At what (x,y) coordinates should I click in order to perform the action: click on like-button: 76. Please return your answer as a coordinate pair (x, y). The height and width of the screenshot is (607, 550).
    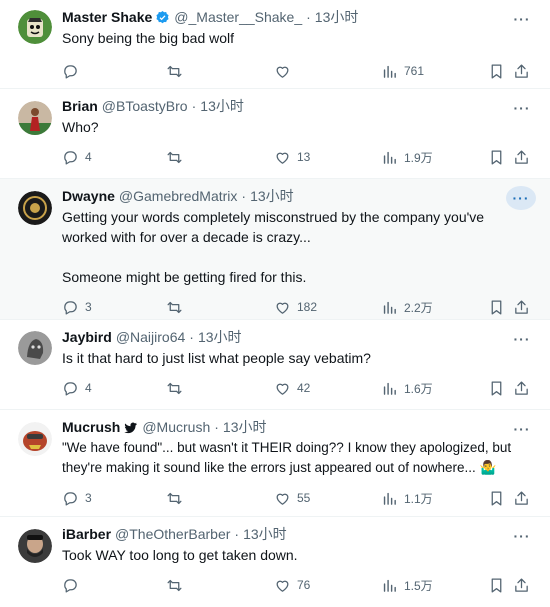
    Looking at the image, I should click on (292, 585).